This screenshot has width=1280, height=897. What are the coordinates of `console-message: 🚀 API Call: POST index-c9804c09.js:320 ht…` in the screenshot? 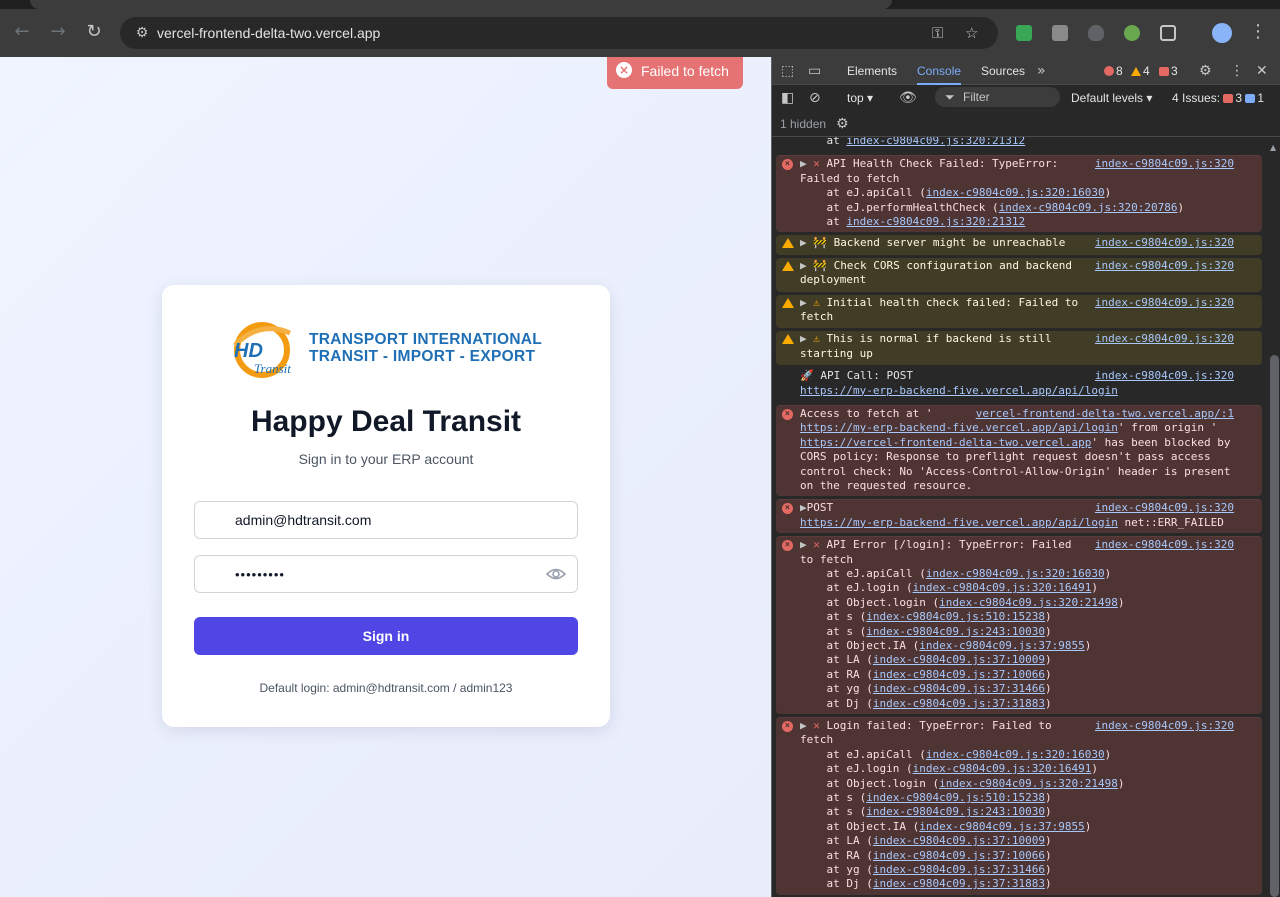 It's located at (1019, 385).